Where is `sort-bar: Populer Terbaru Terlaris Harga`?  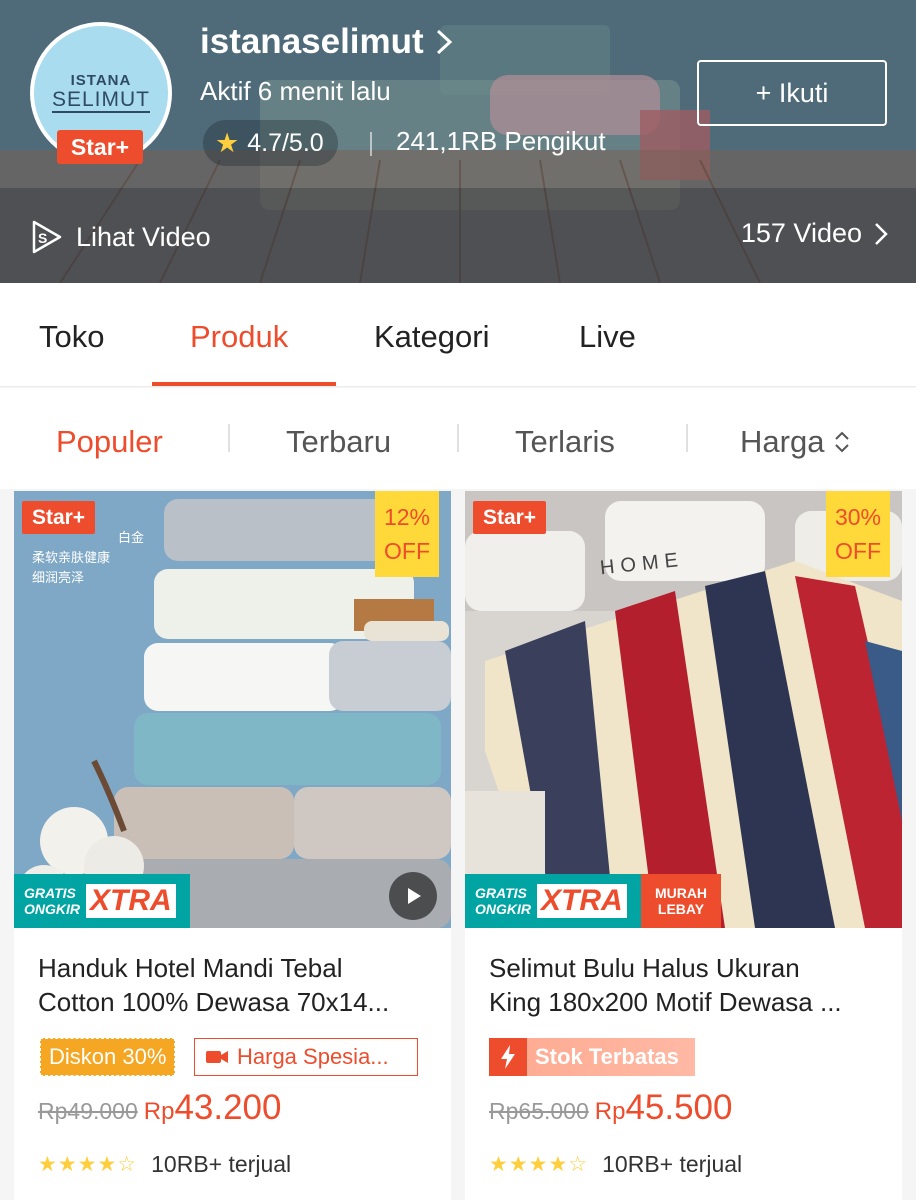 sort-bar: Populer Terbaru Terlaris Harga is located at coordinates (458, 438).